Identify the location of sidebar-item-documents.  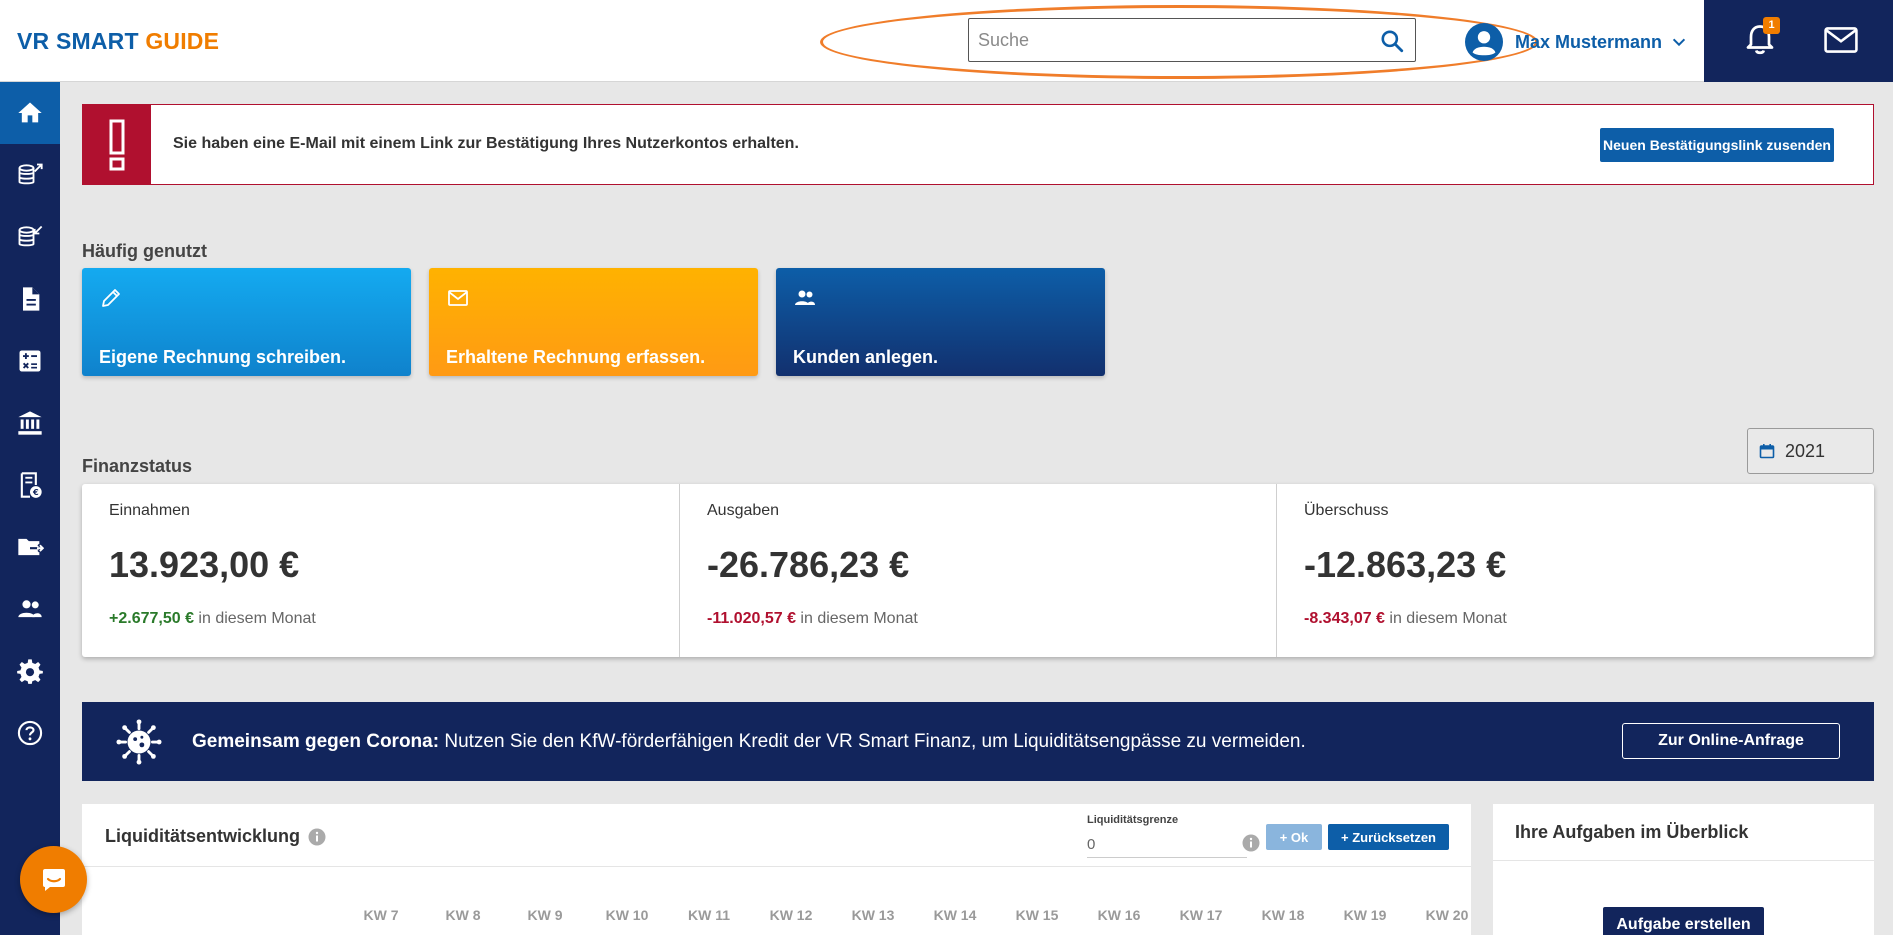
(30, 299).